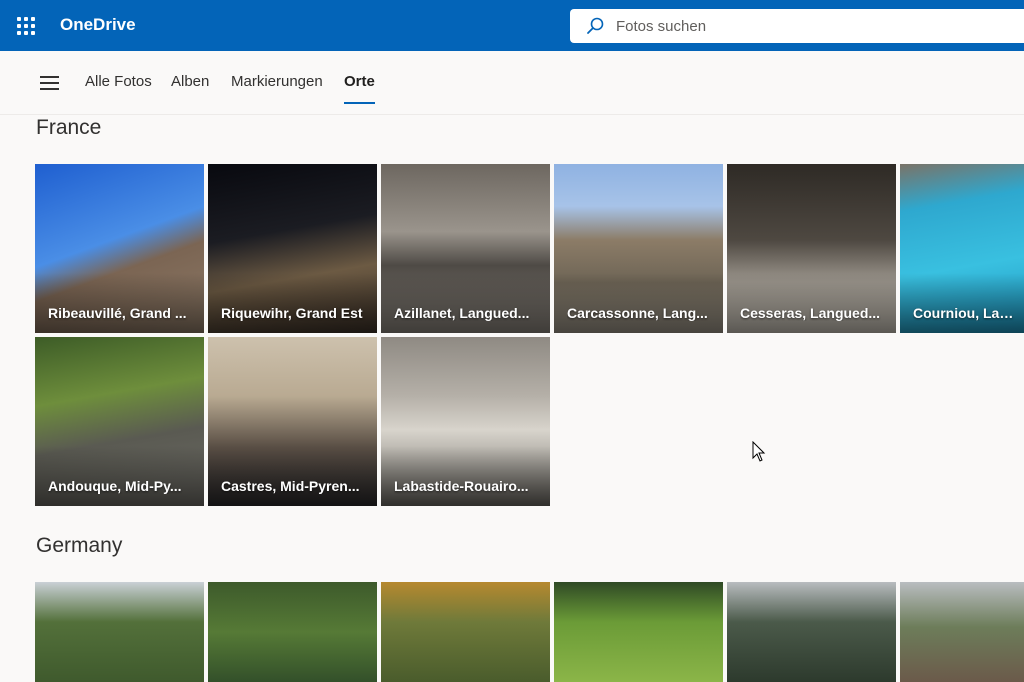 The width and height of the screenshot is (1024, 682). I want to click on place-tile: Courniou, Langu, so click(962, 248).